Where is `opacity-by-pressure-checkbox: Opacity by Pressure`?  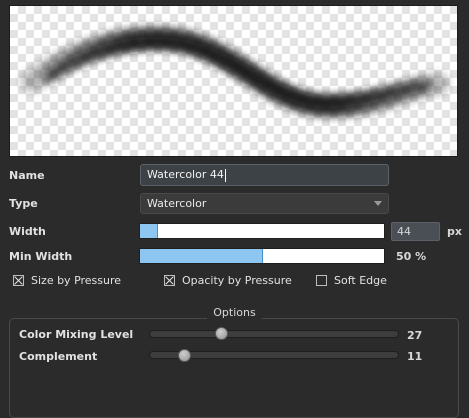 opacity-by-pressure-checkbox: Opacity by Pressure is located at coordinates (228, 280).